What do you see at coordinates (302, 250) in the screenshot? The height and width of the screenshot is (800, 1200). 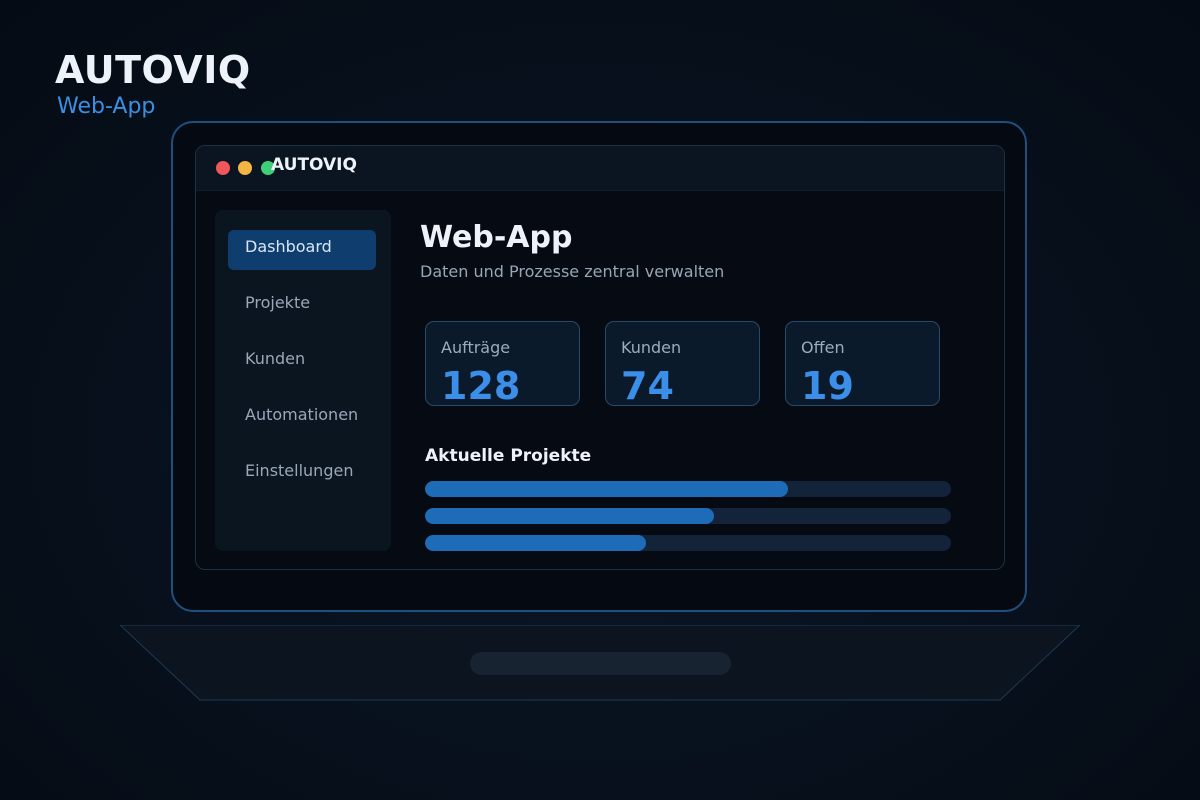 I see `sidebar-item-dashboard: Dashboard` at bounding box center [302, 250].